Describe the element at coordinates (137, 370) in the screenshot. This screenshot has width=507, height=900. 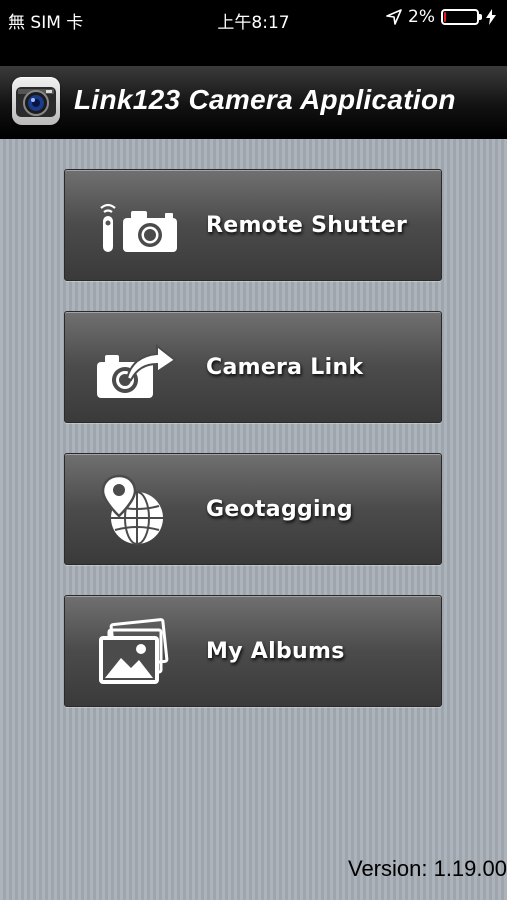
I see `camera-share-icon` at that location.